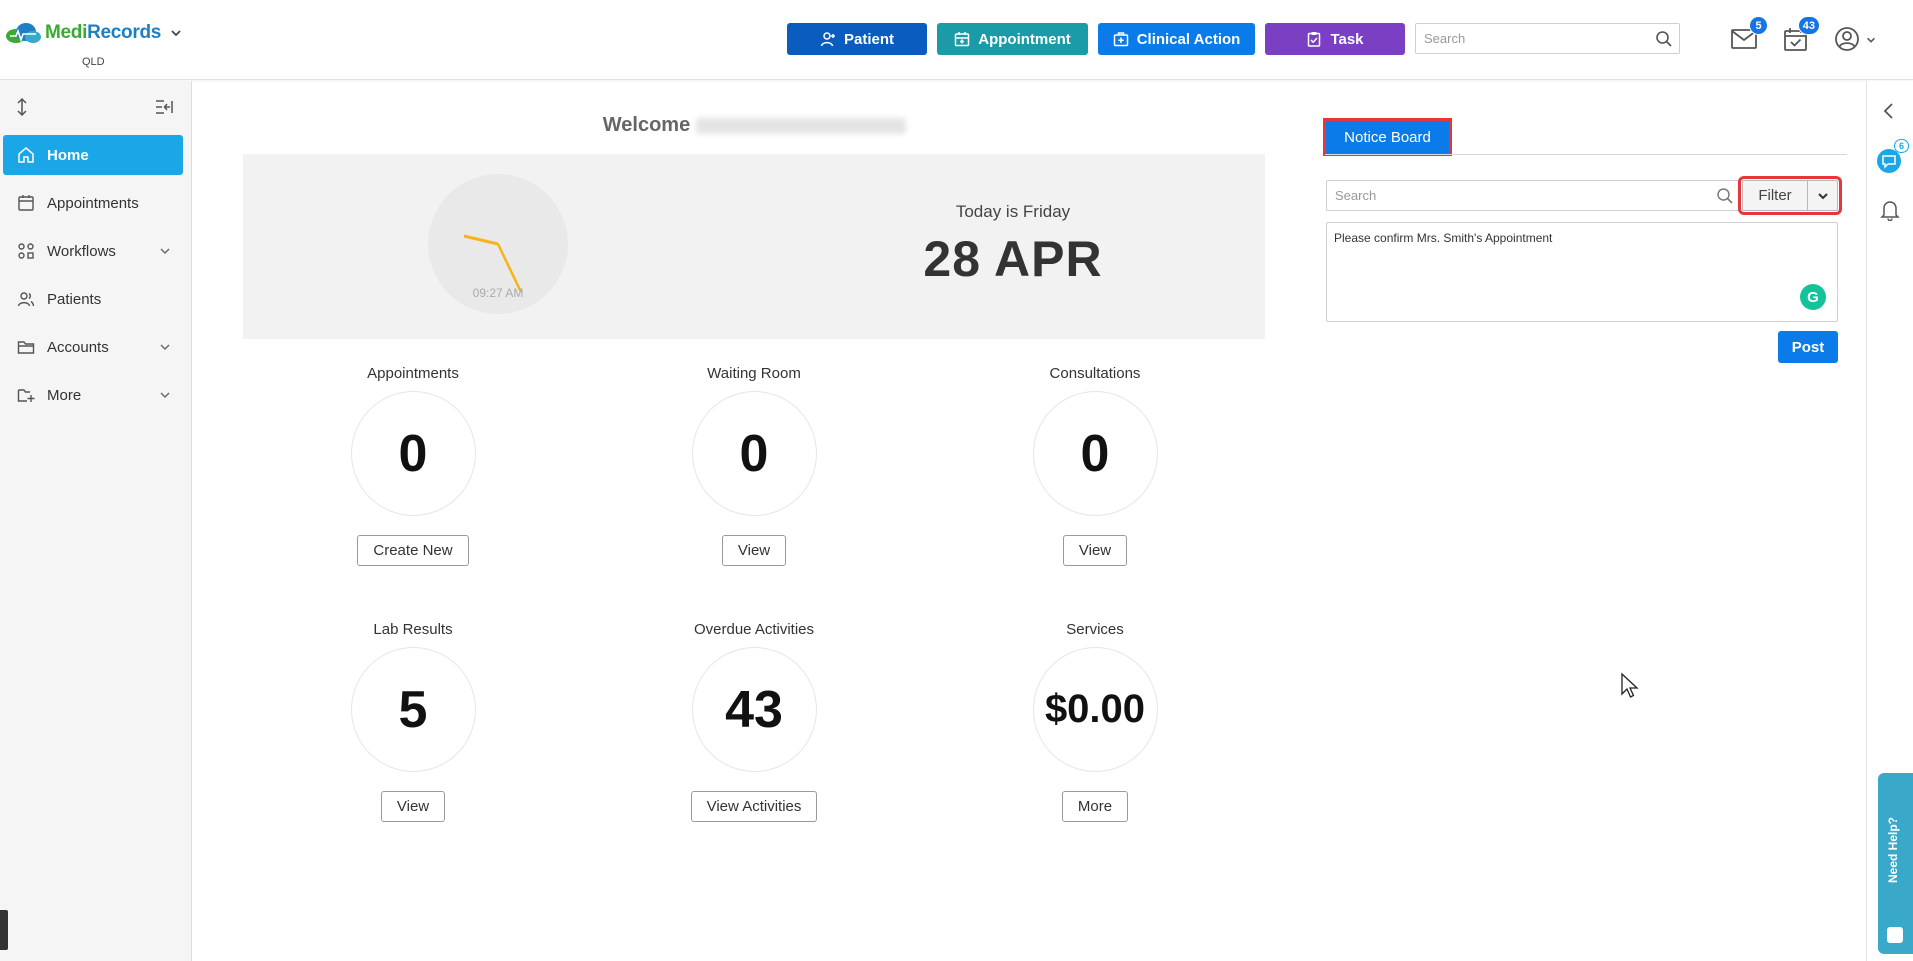 This screenshot has height=961, width=1913. I want to click on medical-bag-icon, so click(1120, 39).